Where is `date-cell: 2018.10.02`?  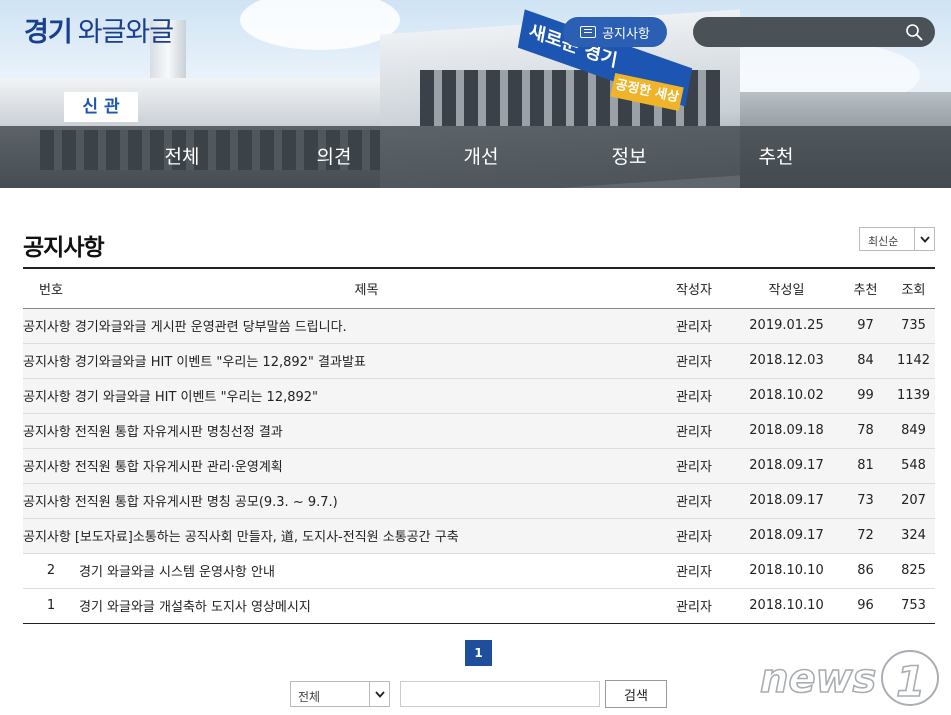
date-cell: 2018.10.02 is located at coordinates (786, 395).